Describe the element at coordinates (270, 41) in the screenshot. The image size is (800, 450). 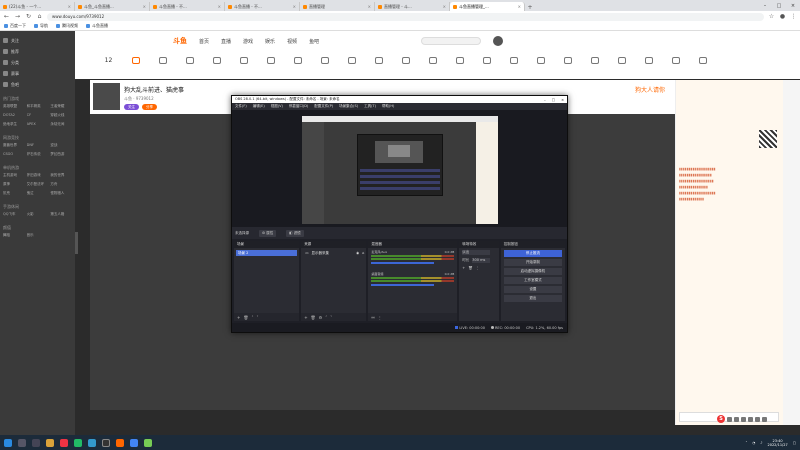
I see `nav-link: 娱乐` at that location.